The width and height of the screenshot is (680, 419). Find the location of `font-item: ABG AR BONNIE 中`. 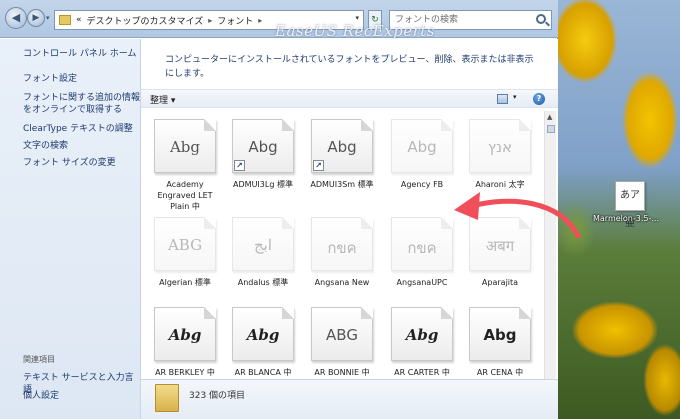

font-item: ABG AR BONNIE 中 is located at coordinates (342, 342).